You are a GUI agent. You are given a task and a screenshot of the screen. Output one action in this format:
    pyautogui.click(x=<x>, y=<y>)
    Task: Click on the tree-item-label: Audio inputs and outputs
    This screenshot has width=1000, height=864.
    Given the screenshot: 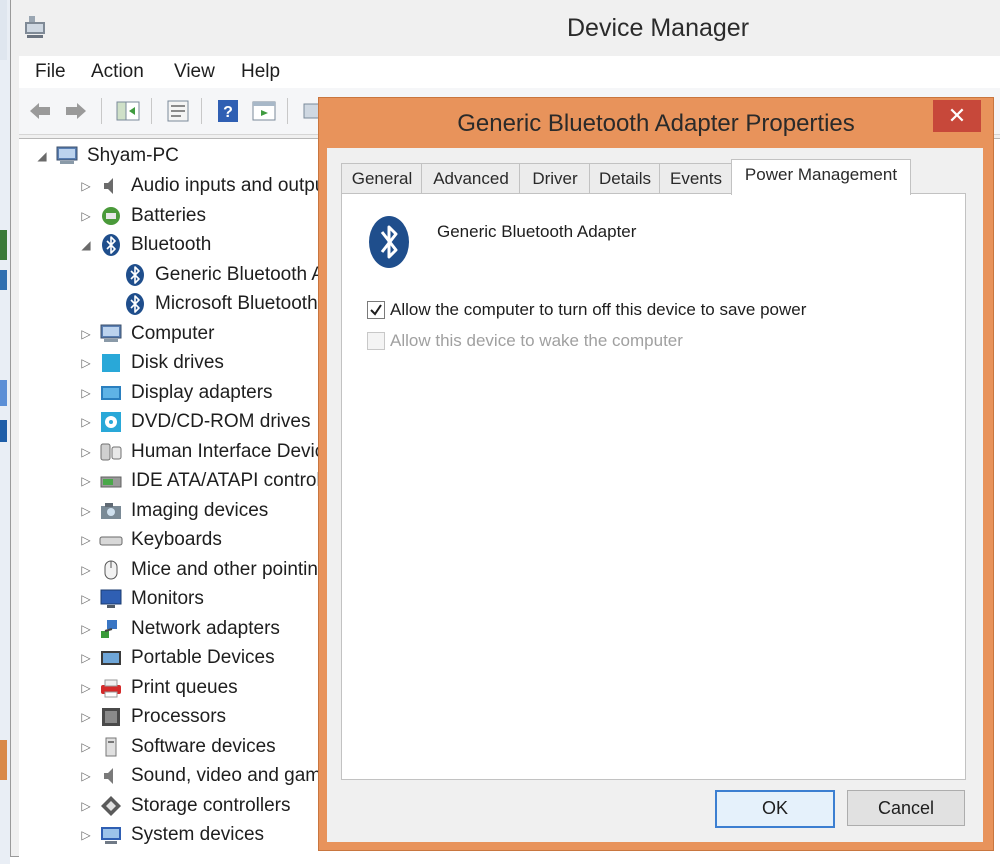 What is the action you would take?
    pyautogui.click(x=236, y=185)
    